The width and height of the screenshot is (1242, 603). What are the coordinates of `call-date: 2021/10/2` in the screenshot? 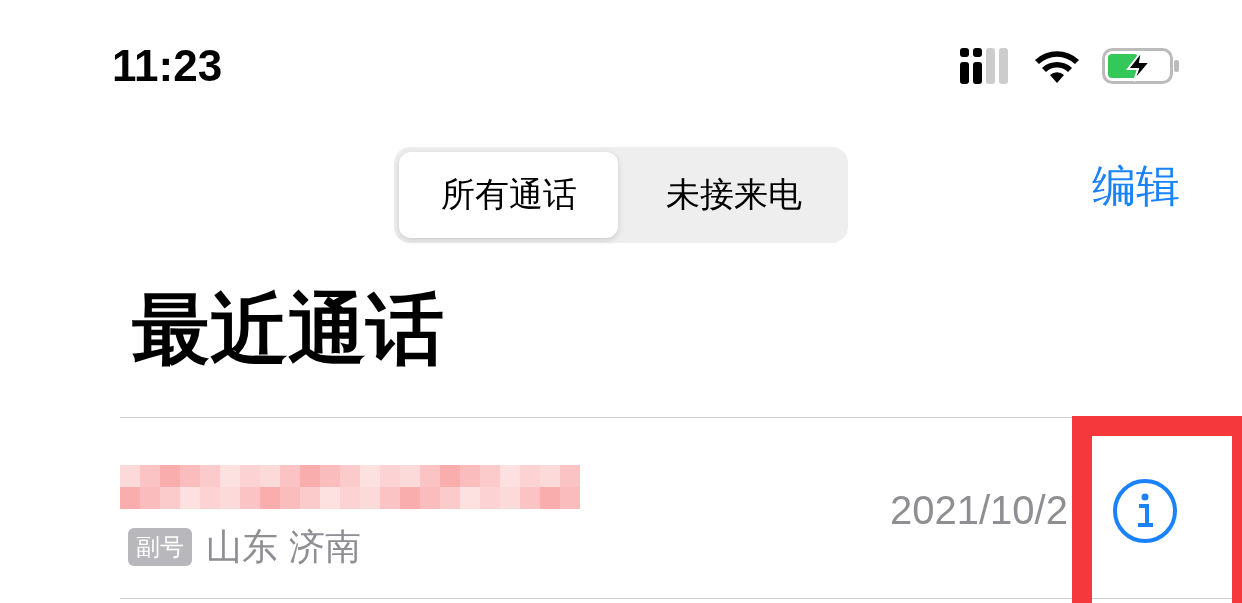 It's located at (979, 510).